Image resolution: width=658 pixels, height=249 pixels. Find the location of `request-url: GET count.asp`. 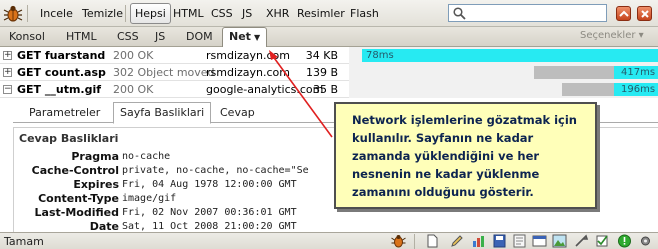

request-url: GET count.asp is located at coordinates (61, 72).